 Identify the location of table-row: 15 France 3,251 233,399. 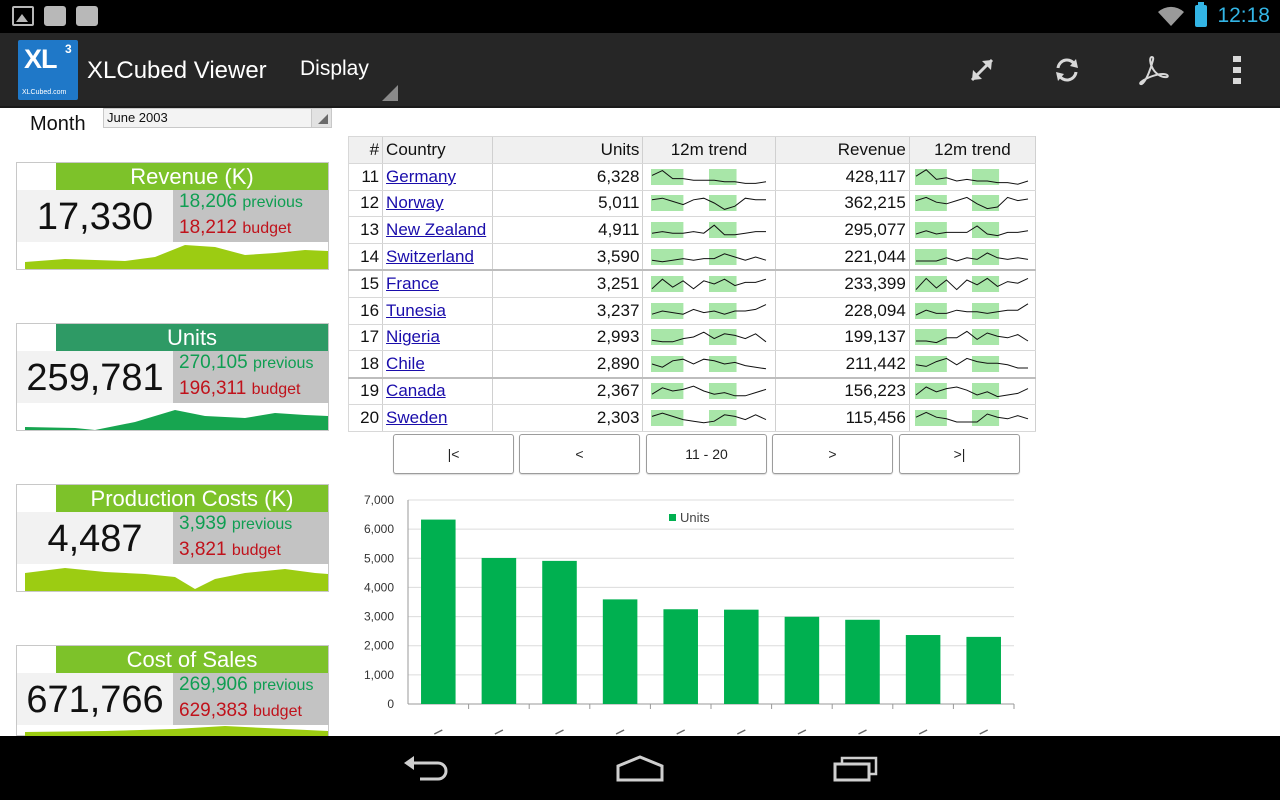
(692, 283).